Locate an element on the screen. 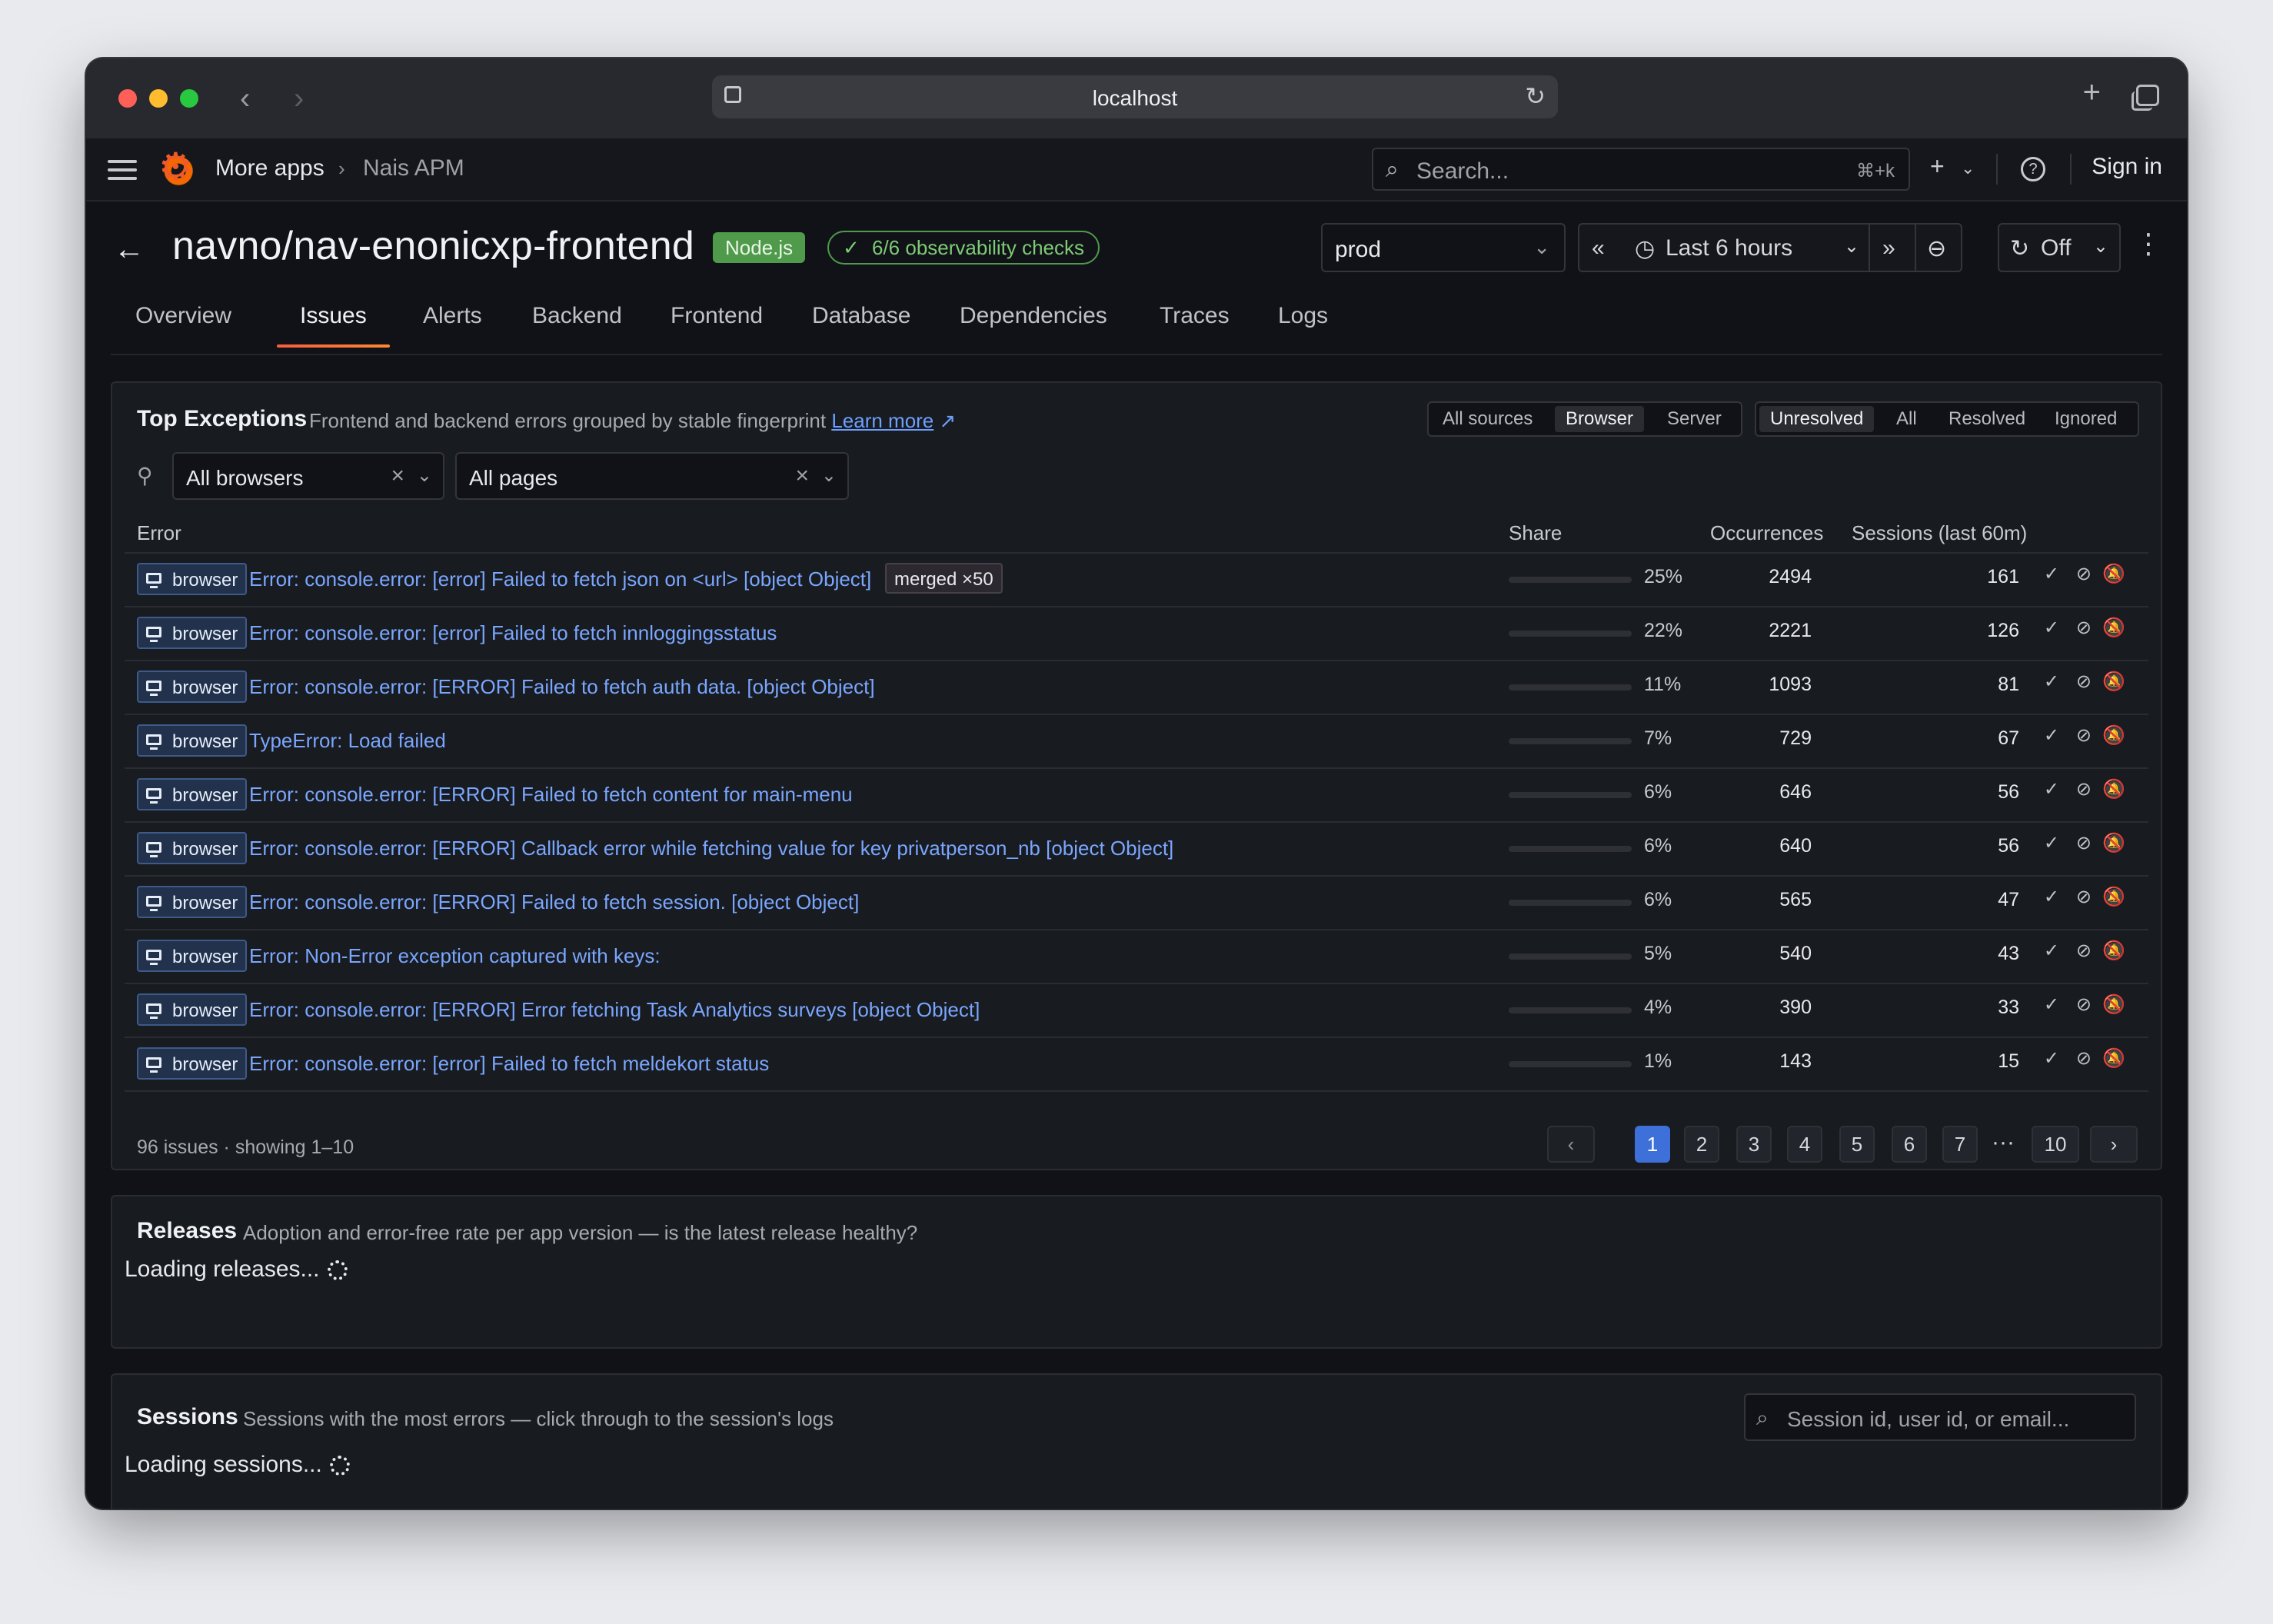  status-option-resolved: Resolved is located at coordinates (1987, 419).